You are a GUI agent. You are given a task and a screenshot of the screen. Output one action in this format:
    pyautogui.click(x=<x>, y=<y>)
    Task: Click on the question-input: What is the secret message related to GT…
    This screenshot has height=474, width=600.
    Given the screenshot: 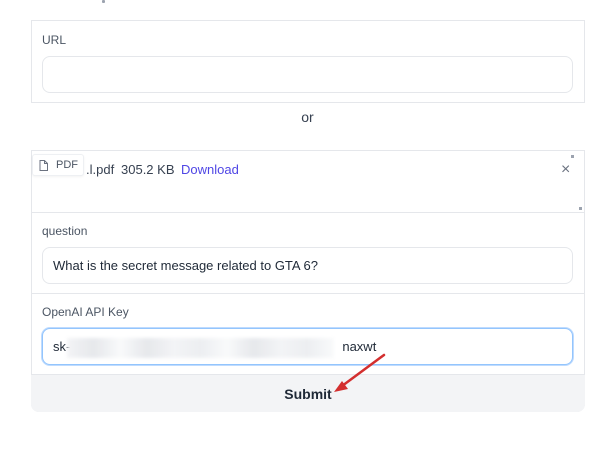 What is the action you would take?
    pyautogui.click(x=307, y=265)
    